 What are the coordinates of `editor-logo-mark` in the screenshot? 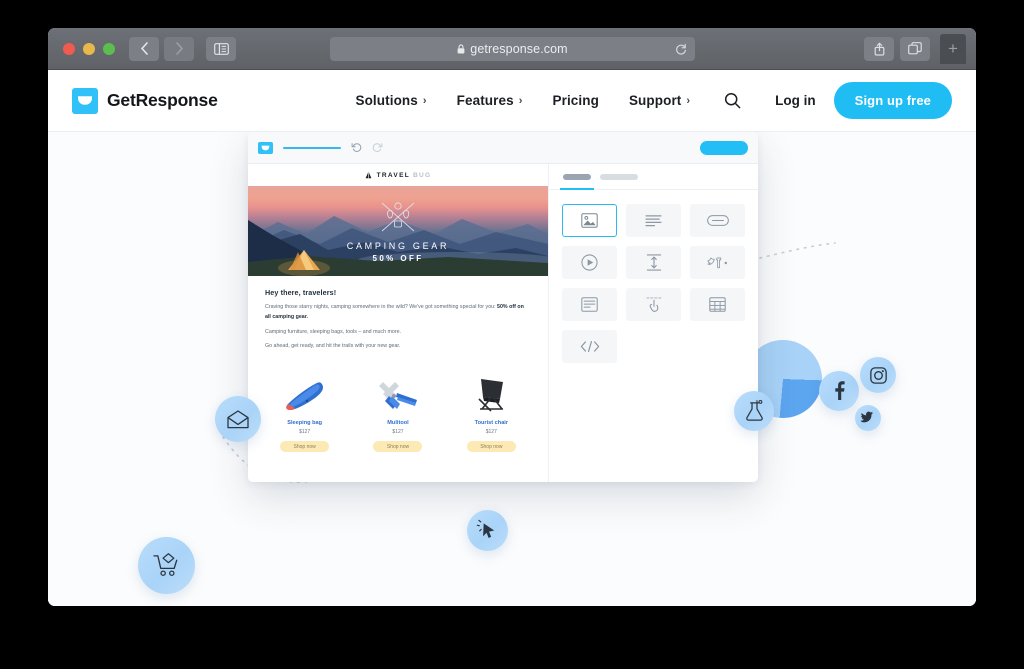 It's located at (265, 147).